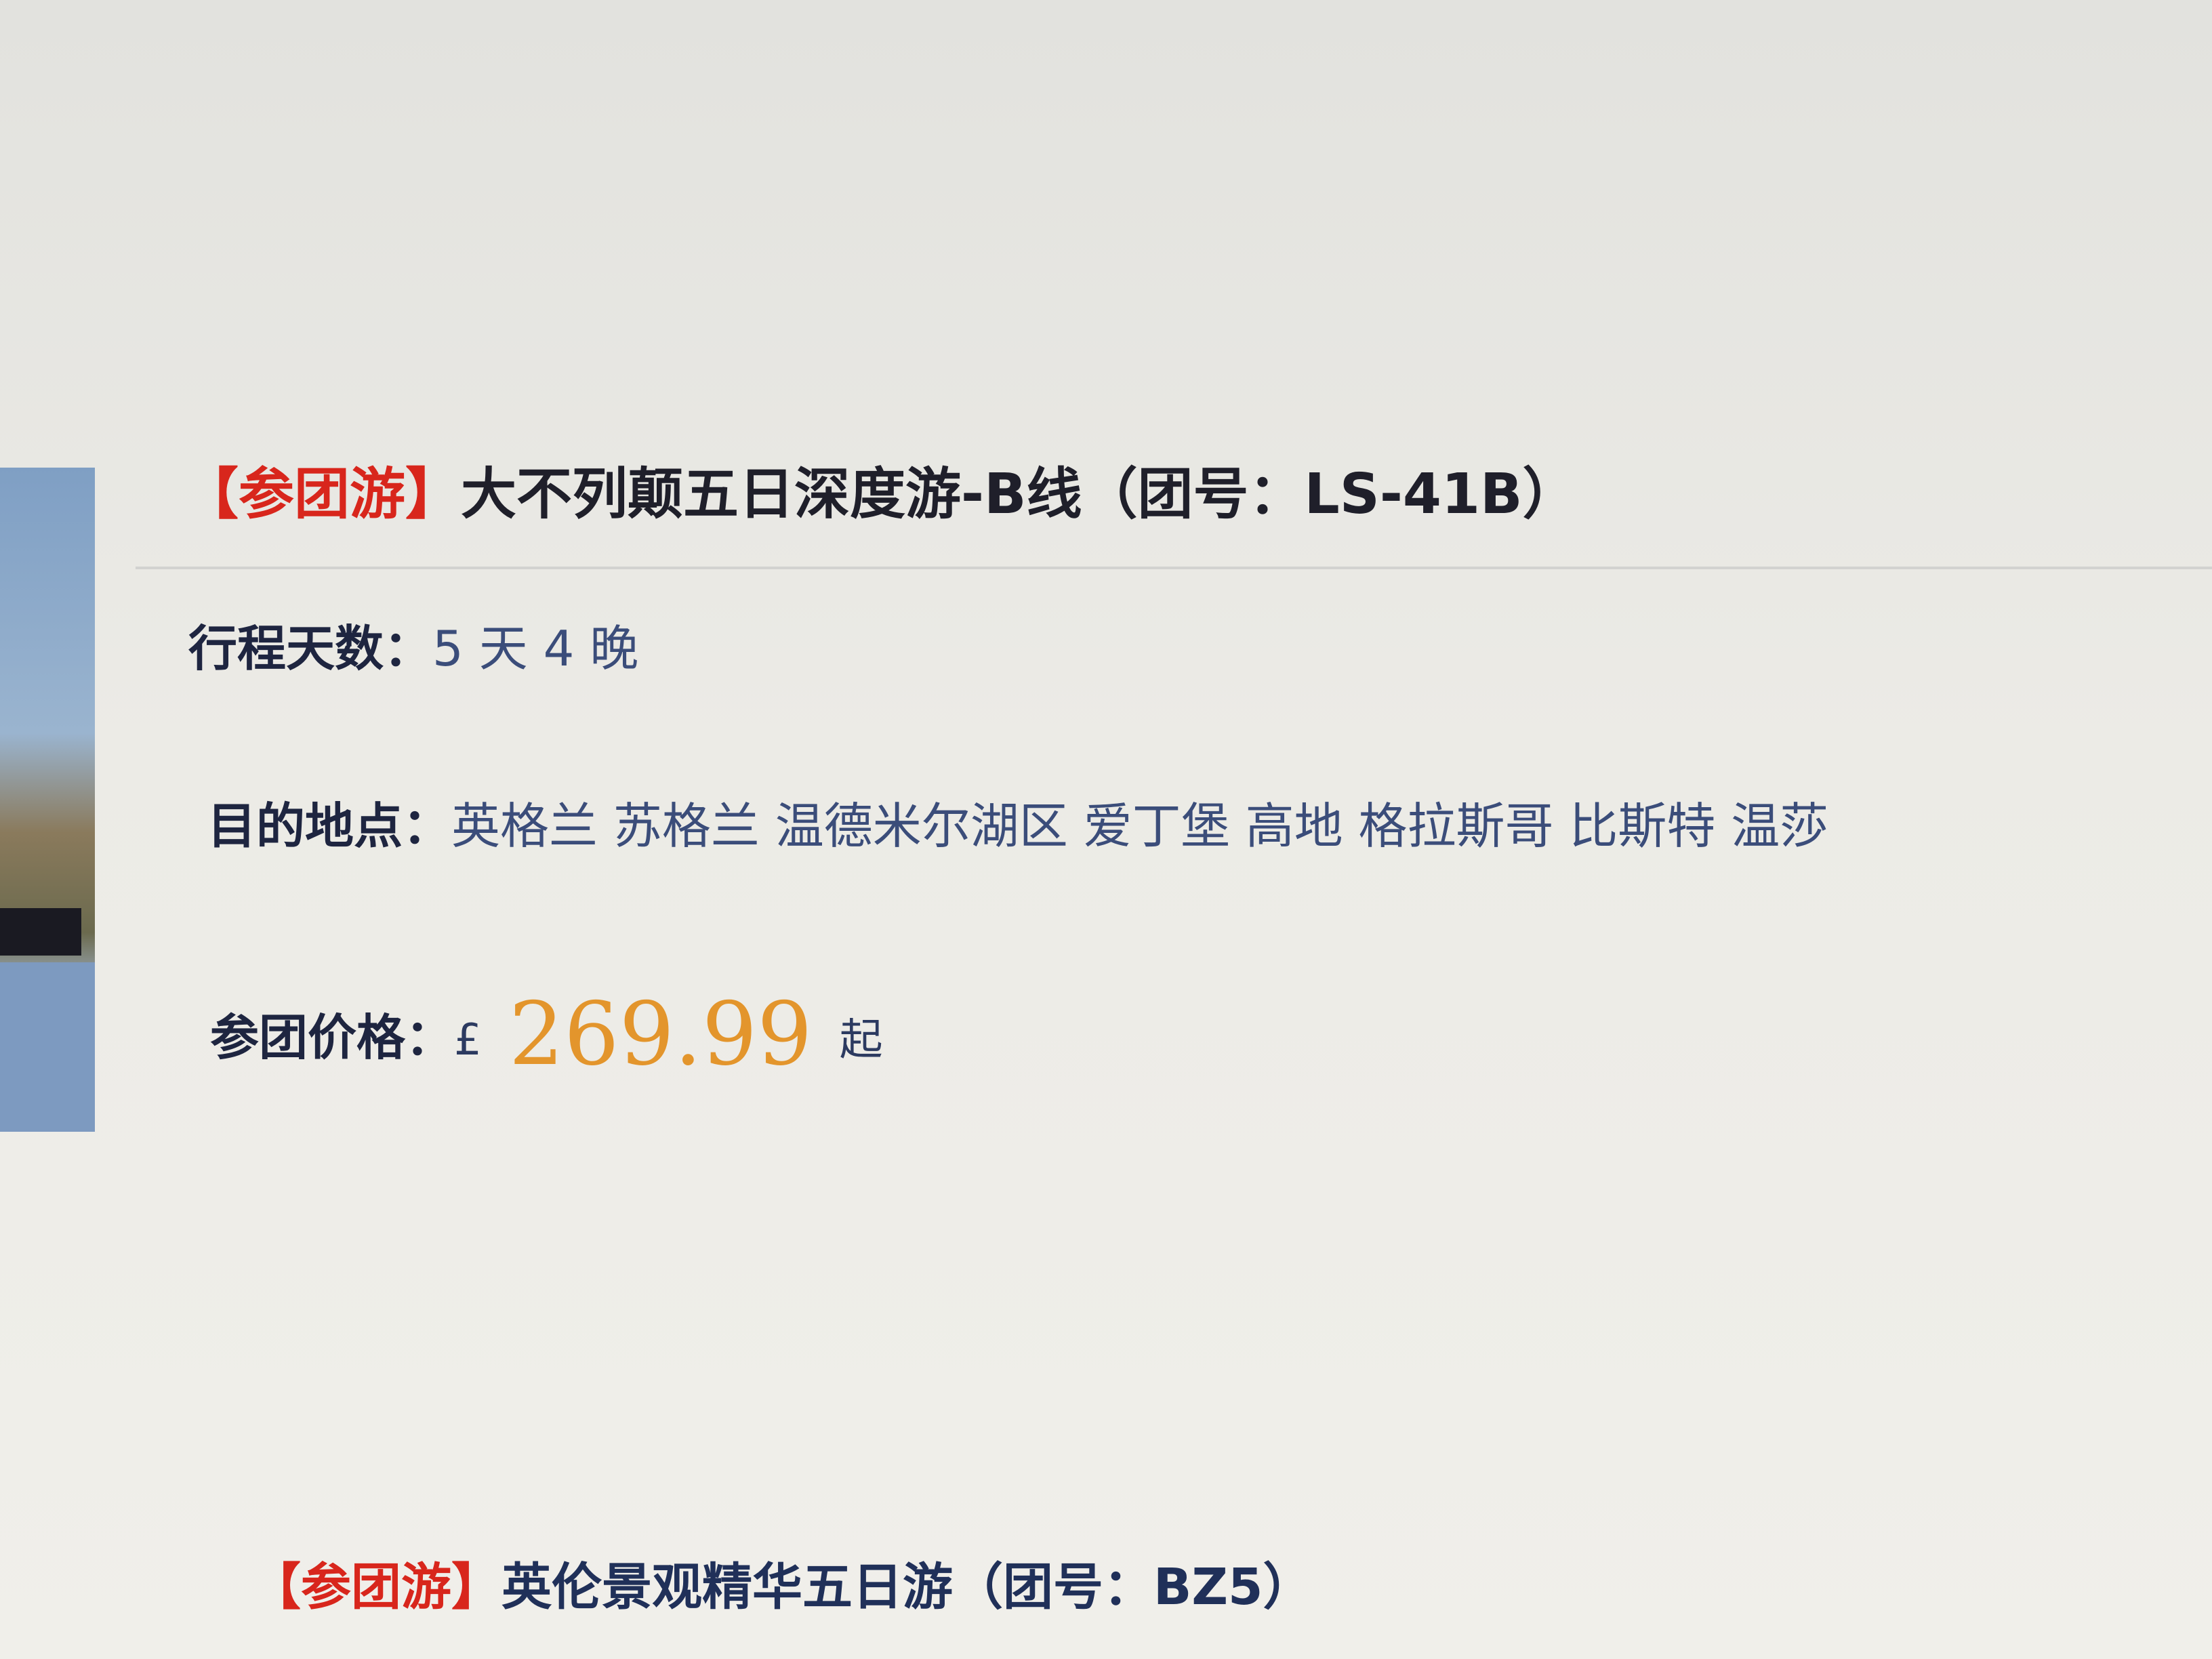  What do you see at coordinates (861, 1040) in the screenshot?
I see `price-suffix: 起` at bounding box center [861, 1040].